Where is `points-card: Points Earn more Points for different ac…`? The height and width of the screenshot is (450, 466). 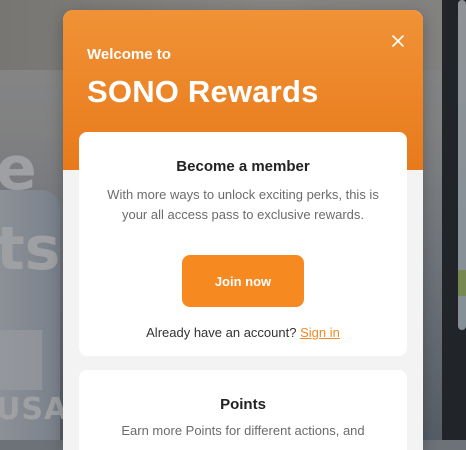
points-card: Points Earn more Points for different ac… is located at coordinates (243, 410).